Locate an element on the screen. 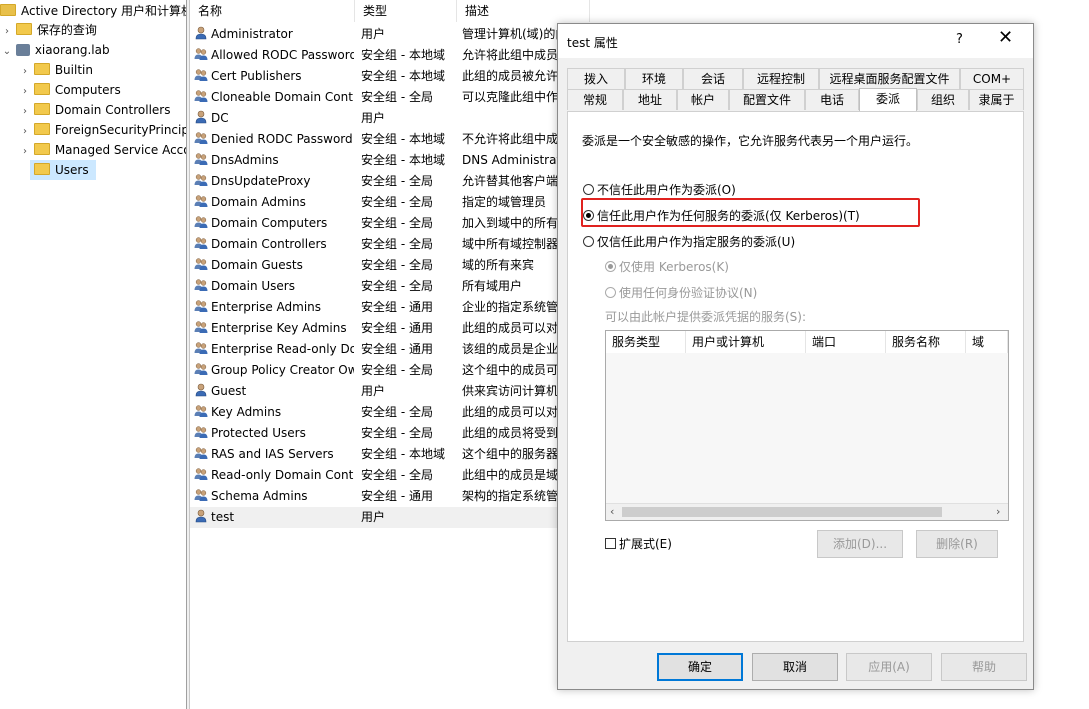 The height and width of the screenshot is (709, 1089). tab-delegation: 委派 is located at coordinates (888, 99).